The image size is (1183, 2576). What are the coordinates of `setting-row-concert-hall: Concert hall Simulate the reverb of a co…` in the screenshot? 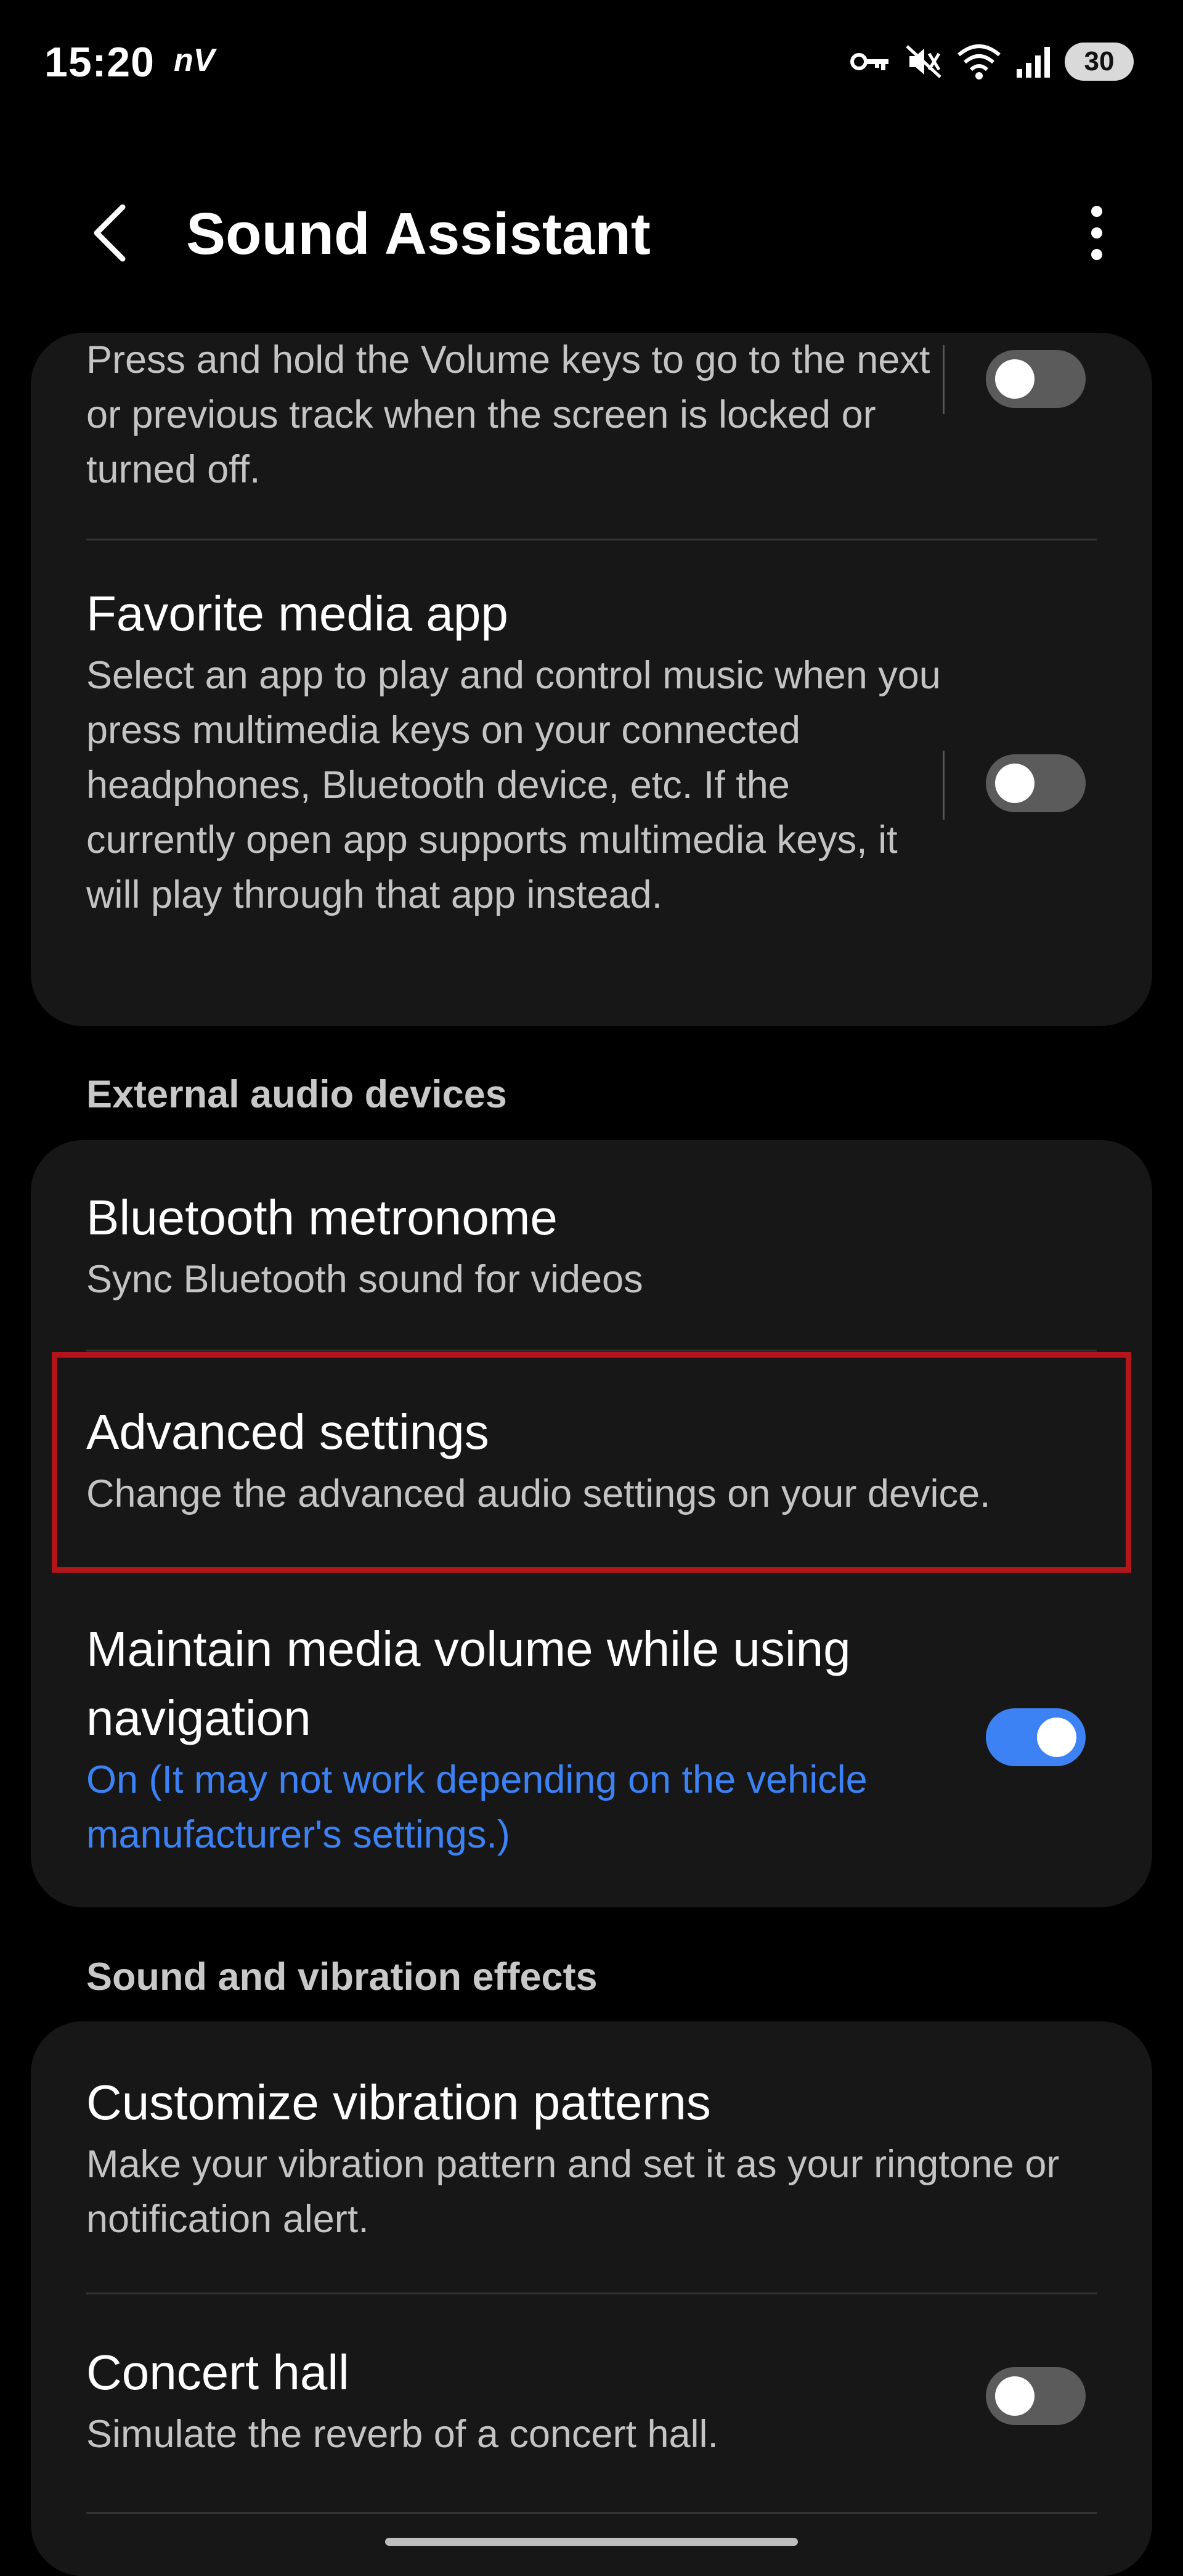 It's located at (517, 2400).